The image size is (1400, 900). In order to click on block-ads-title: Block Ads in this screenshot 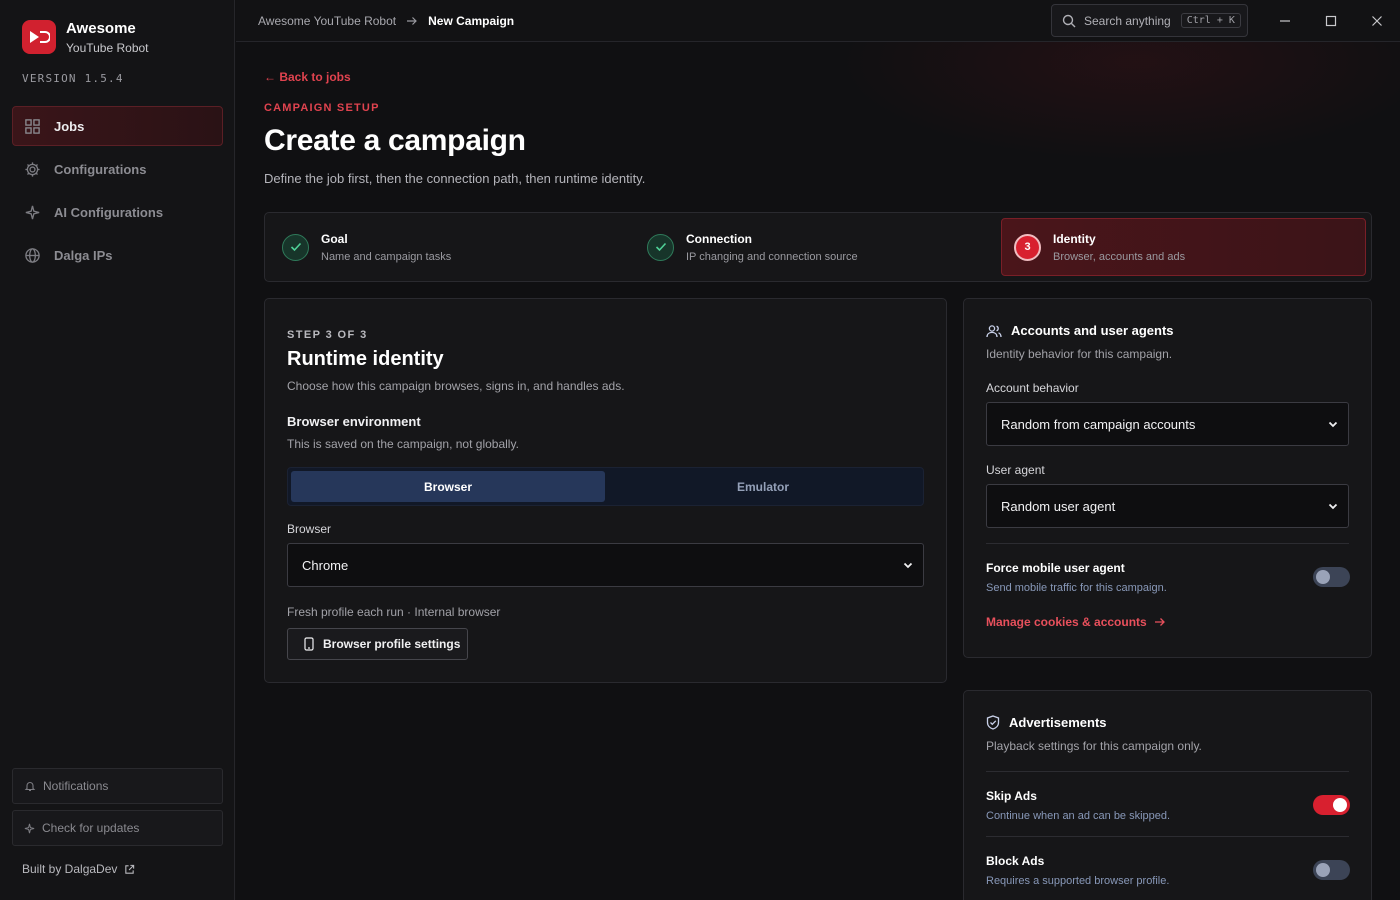, I will do `click(1015, 861)`.